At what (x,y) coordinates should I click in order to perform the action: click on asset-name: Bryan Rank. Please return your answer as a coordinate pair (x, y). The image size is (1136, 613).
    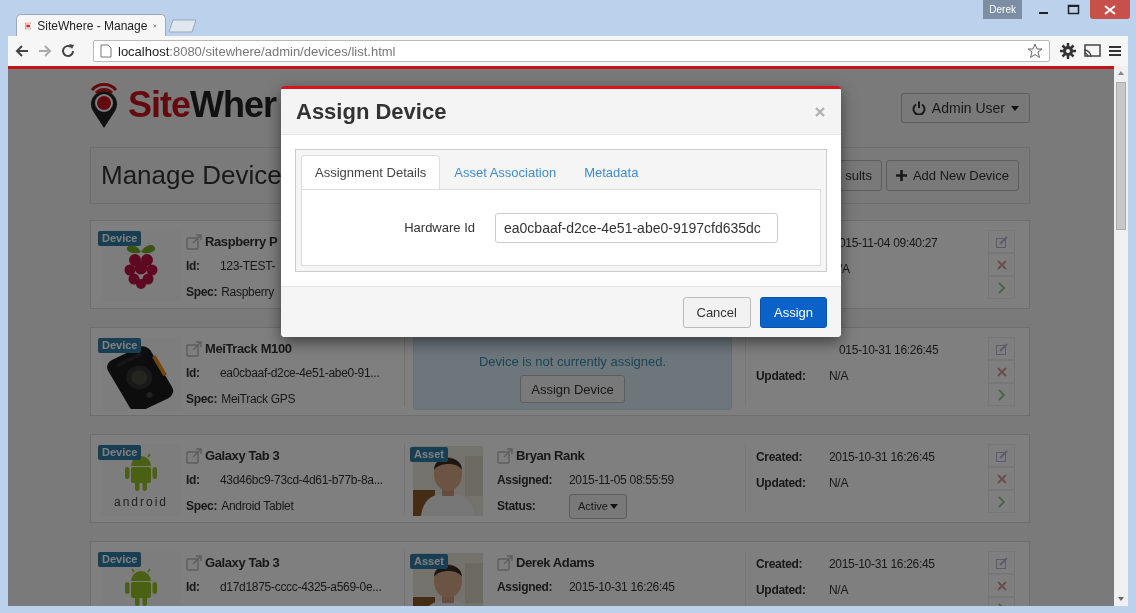
    Looking at the image, I should click on (550, 455).